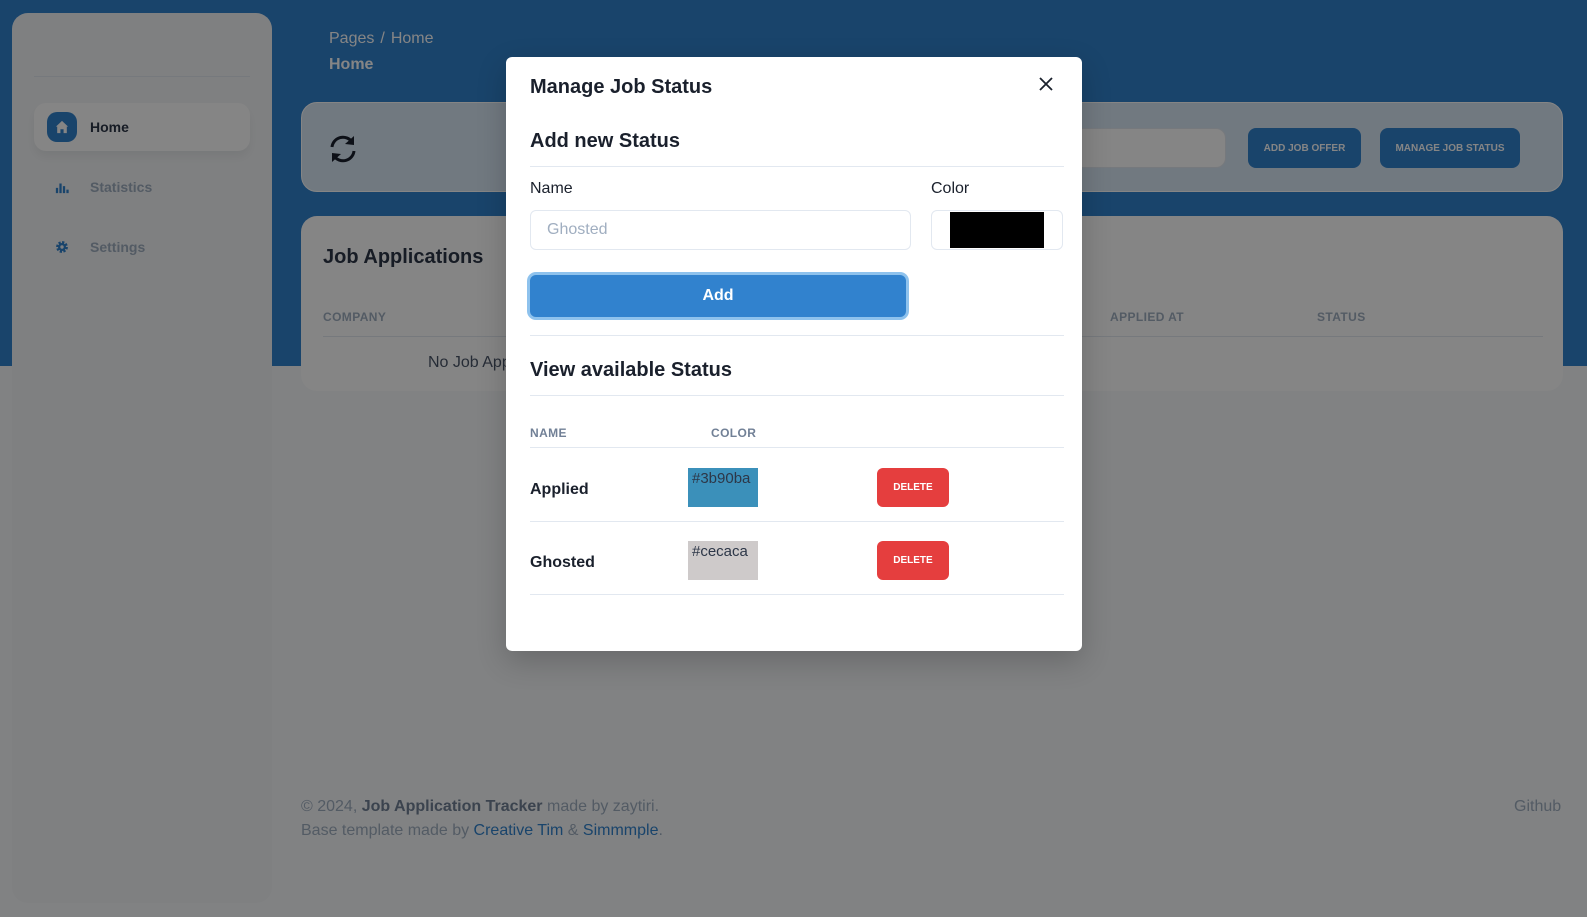 This screenshot has height=917, width=1587. I want to click on color-label: Color, so click(950, 188).